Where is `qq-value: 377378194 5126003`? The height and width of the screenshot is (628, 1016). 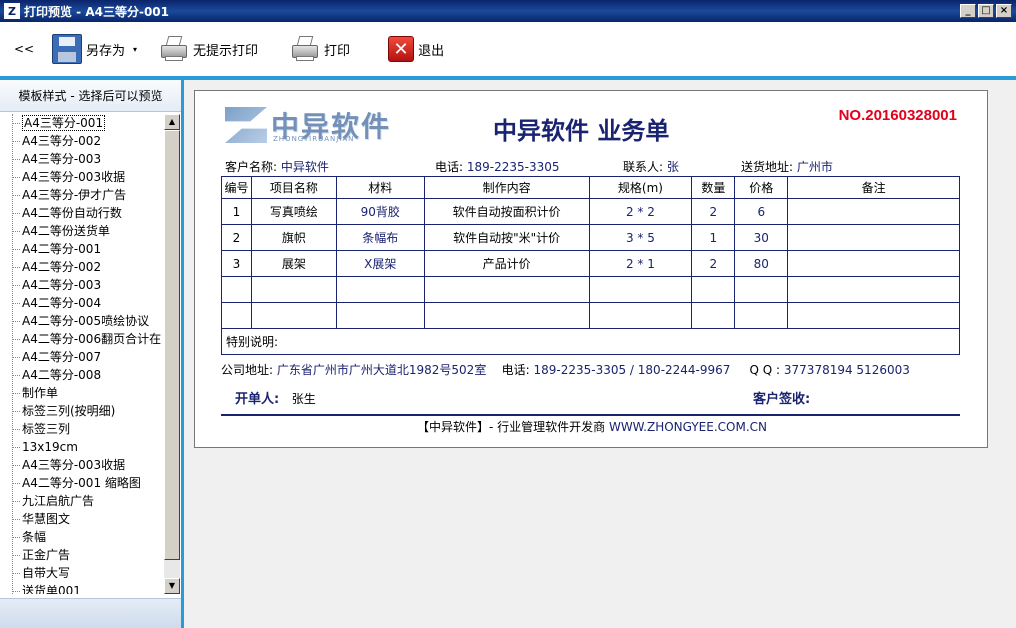 qq-value: 377378194 5126003 is located at coordinates (846, 370).